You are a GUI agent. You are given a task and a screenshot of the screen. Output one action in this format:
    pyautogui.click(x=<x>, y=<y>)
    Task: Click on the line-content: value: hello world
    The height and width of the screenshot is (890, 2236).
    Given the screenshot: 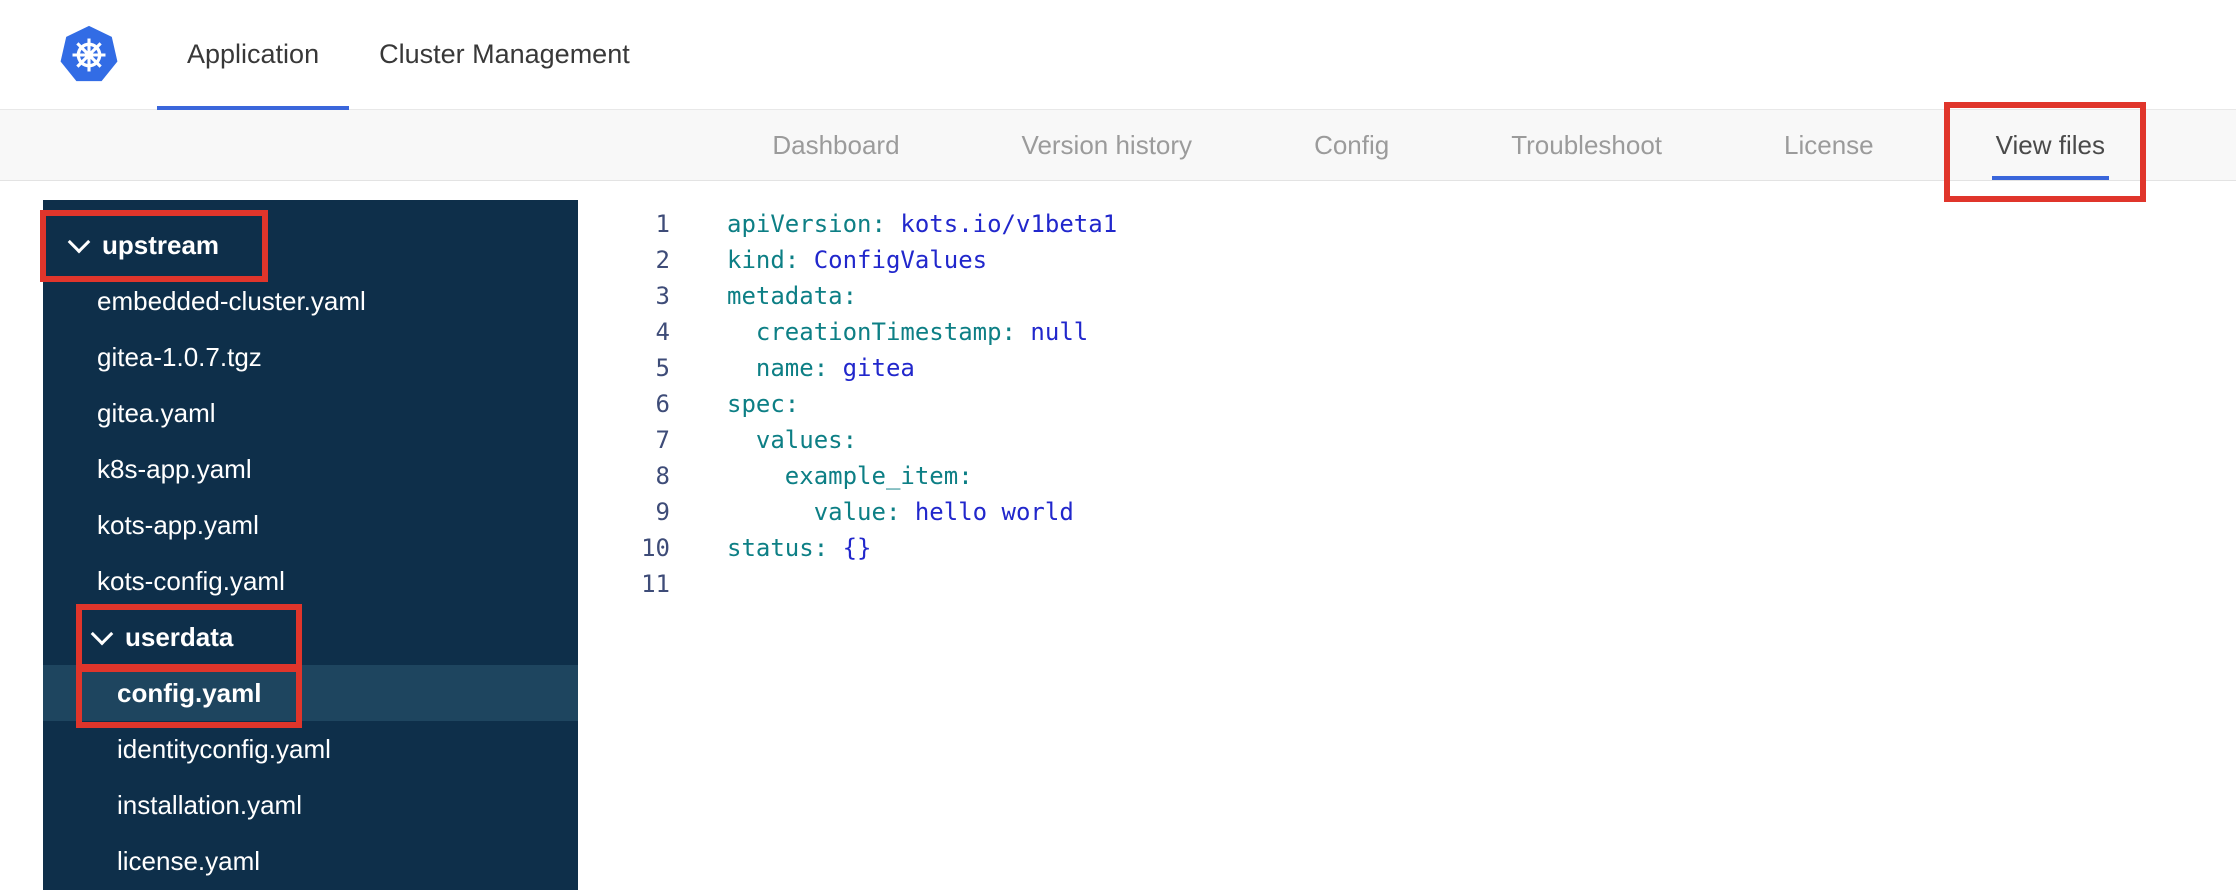 What is the action you would take?
    pyautogui.click(x=900, y=512)
    